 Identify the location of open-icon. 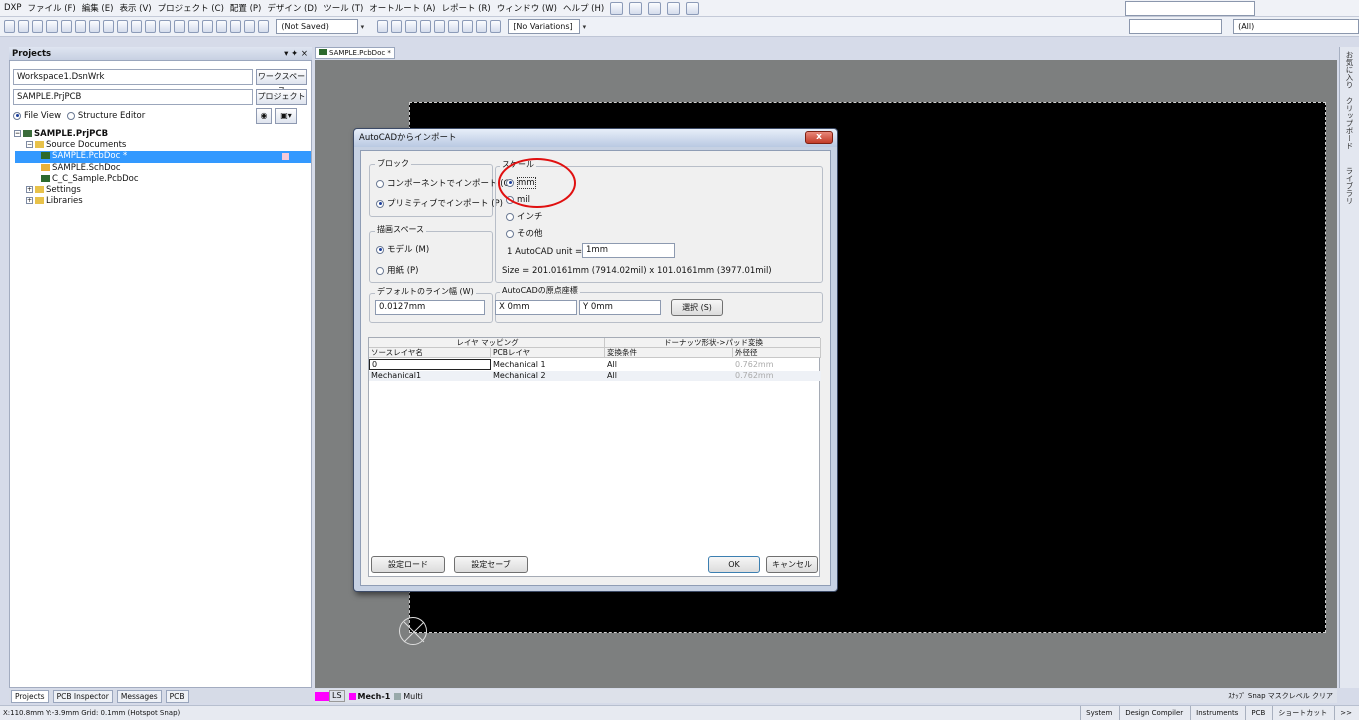
(24, 26).